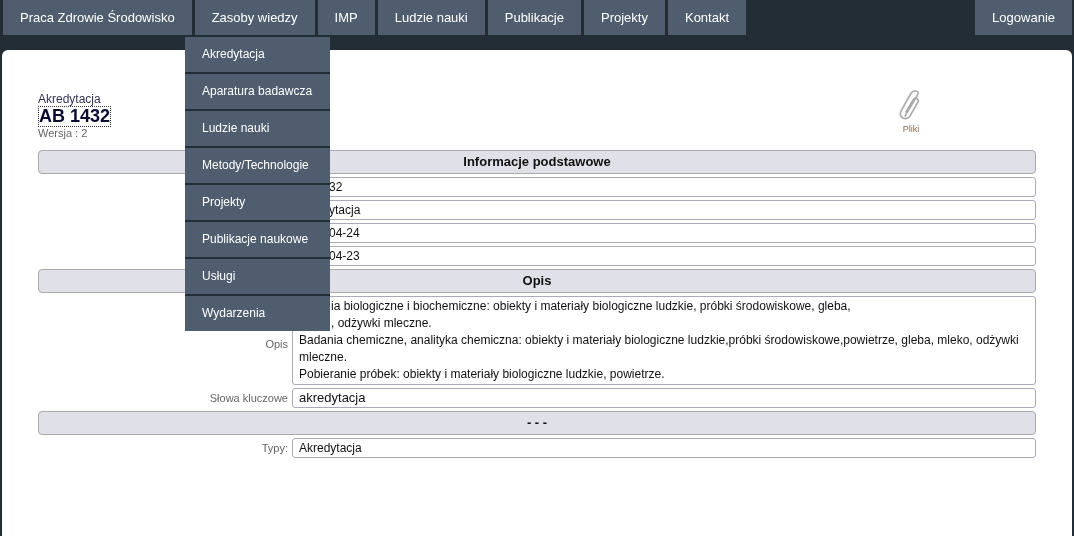  Describe the element at coordinates (664, 398) in the screenshot. I see `keywords-field: akredytacja` at that location.